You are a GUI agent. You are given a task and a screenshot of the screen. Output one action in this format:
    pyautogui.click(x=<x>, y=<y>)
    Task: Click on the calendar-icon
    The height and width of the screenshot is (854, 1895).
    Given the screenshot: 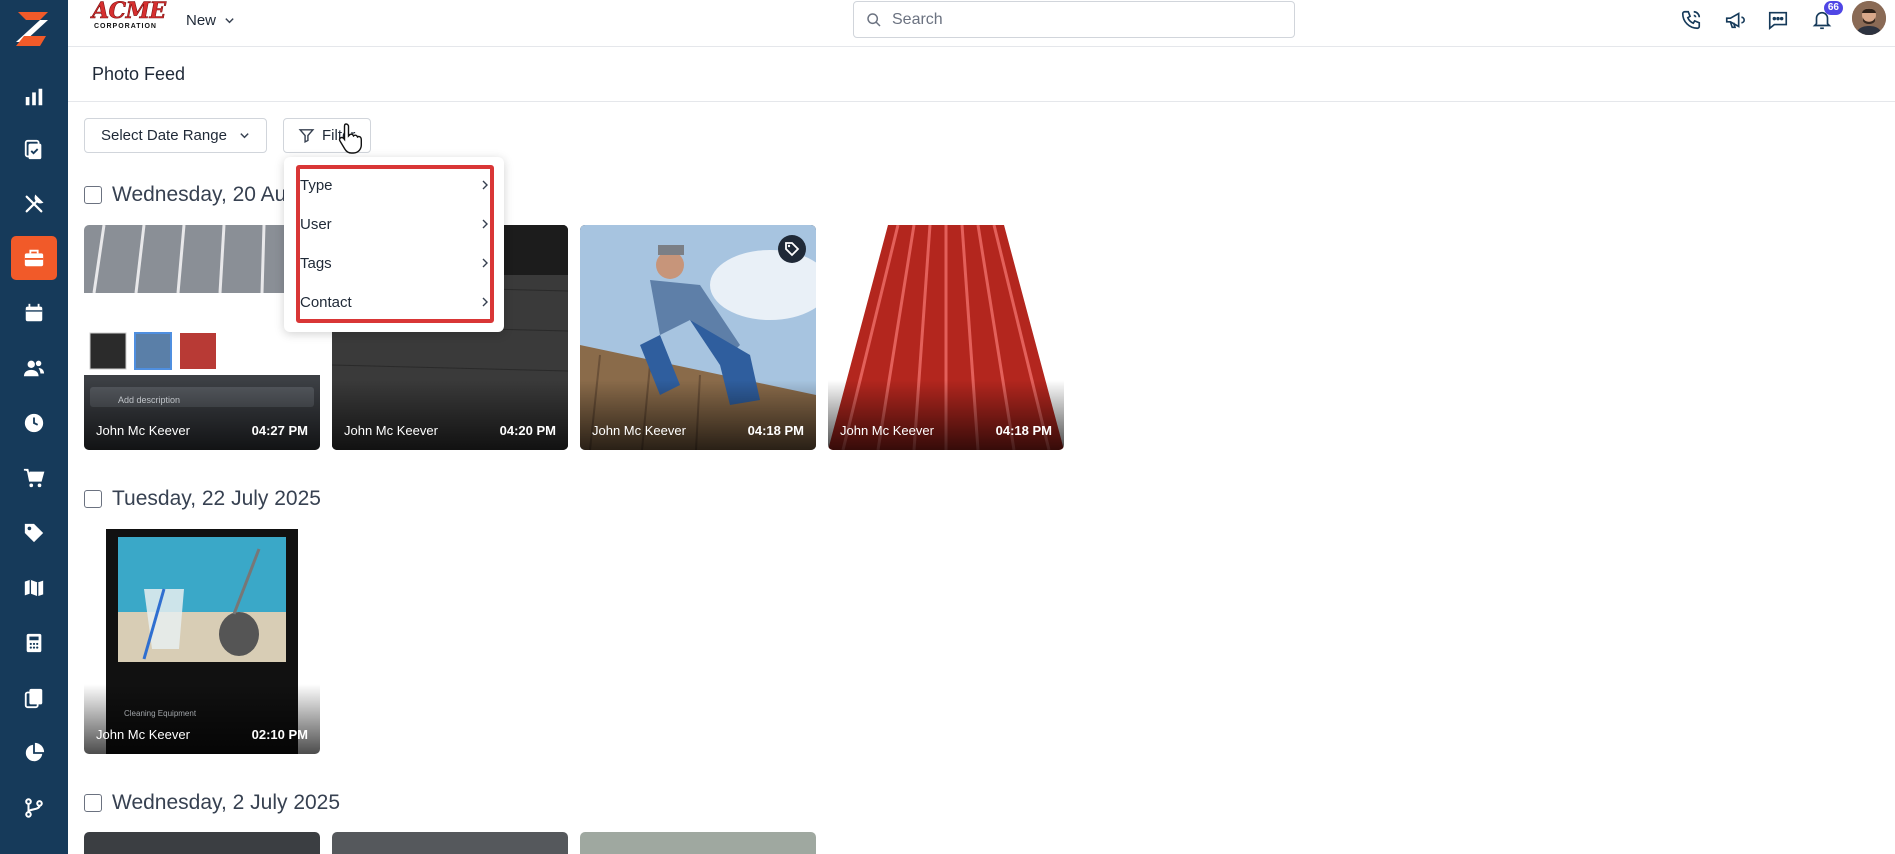 What is the action you would take?
    pyautogui.click(x=34, y=312)
    